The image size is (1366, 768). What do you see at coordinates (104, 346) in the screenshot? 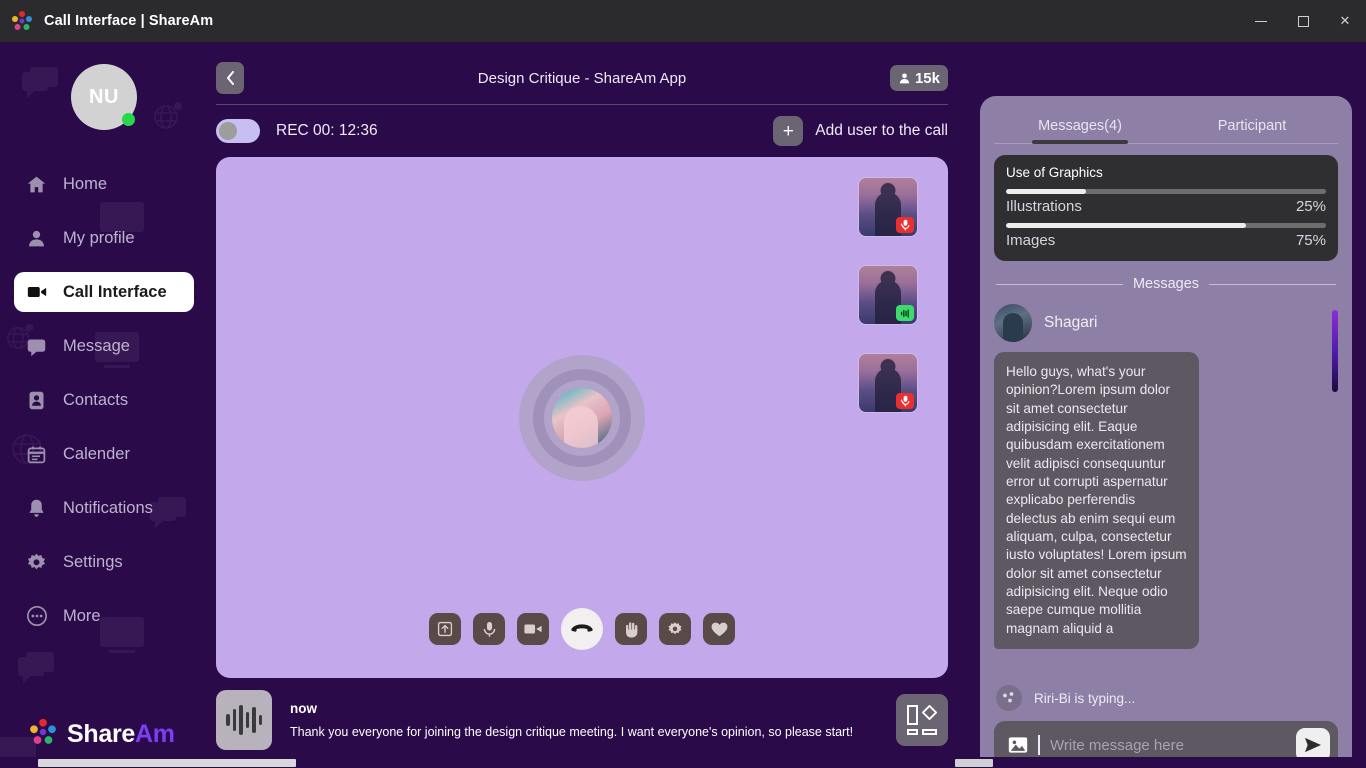
I see `sidebar-item-message: Message` at bounding box center [104, 346].